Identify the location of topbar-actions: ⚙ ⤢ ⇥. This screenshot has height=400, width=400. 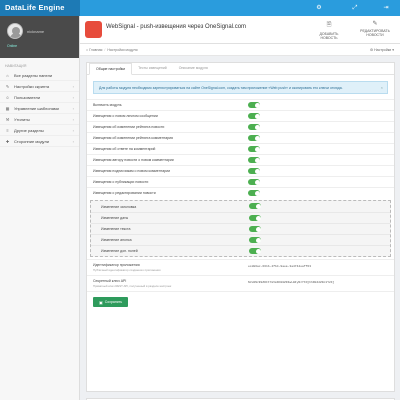
(240, 8).